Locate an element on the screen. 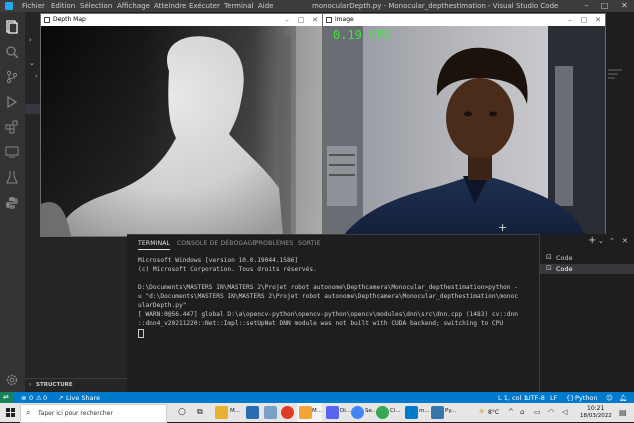 This screenshot has width=634, height=423. menu-fichier: Fichier is located at coordinates (33, 6).